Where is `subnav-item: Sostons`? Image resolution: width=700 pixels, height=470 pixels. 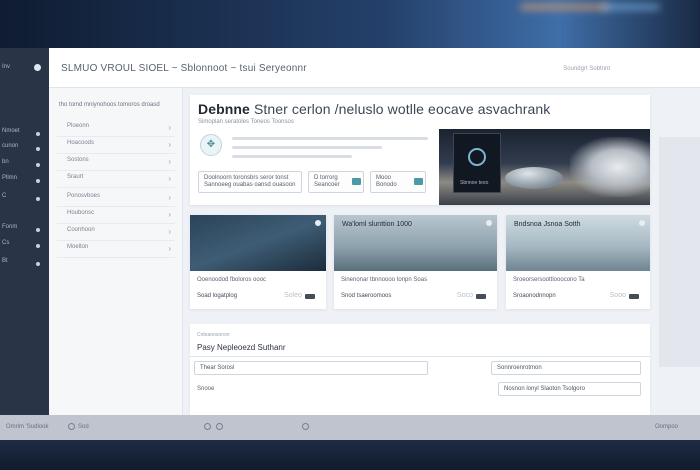
subnav-item: Sostons is located at coordinates (116, 164).